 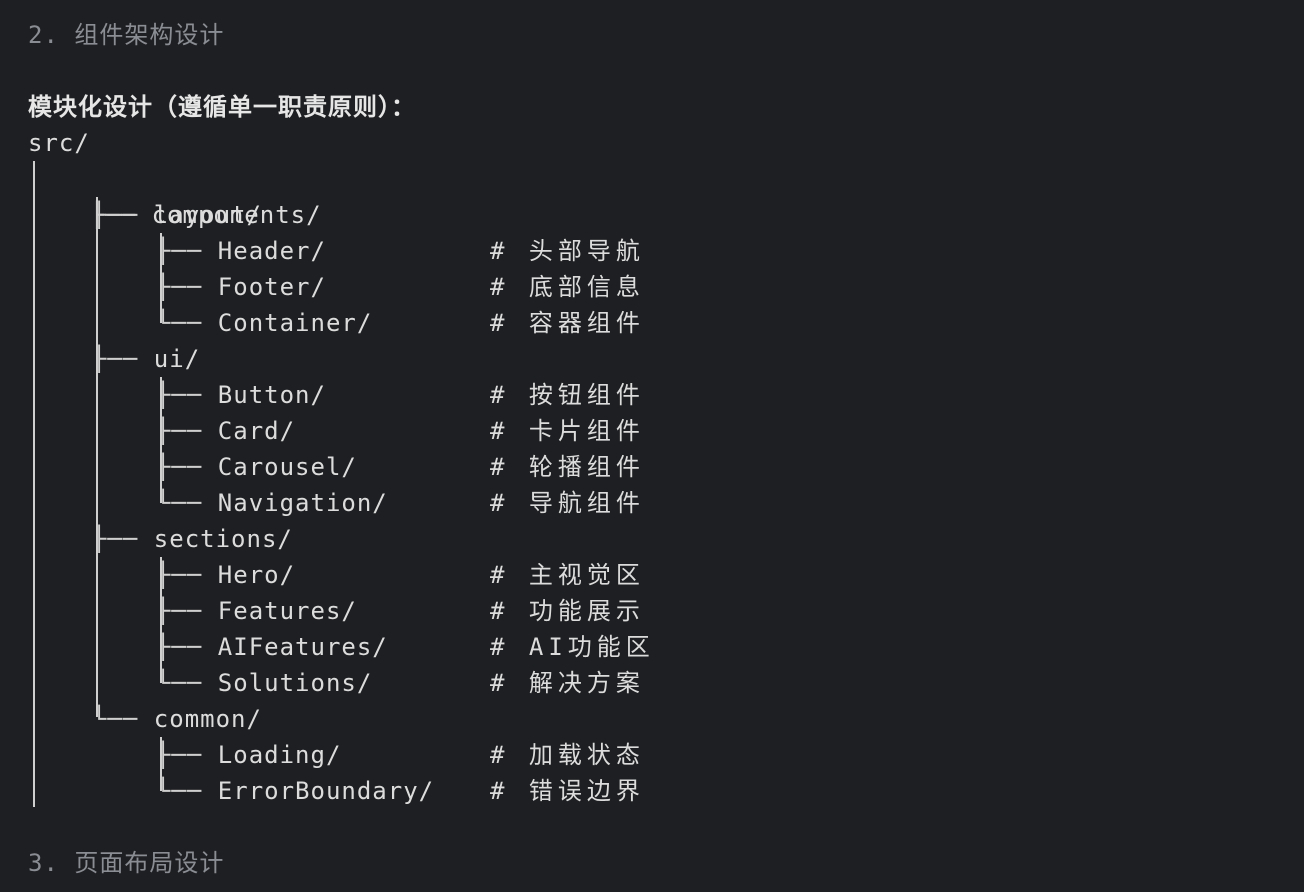 What do you see at coordinates (567, 503) in the screenshot?
I see `node-comment: # 导航组件` at bounding box center [567, 503].